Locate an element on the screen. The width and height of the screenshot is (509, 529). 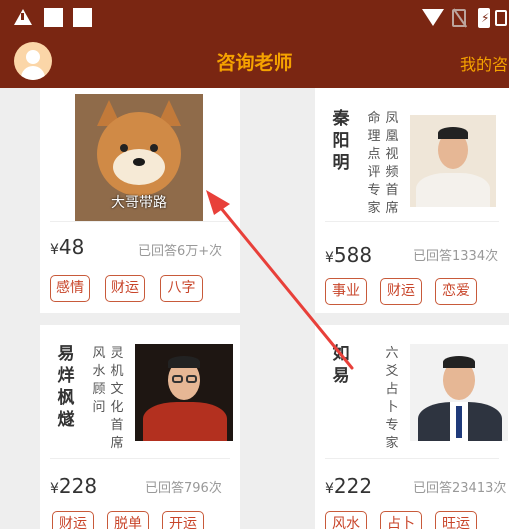
answered-count: 已回答796次 is located at coordinates (183, 488).